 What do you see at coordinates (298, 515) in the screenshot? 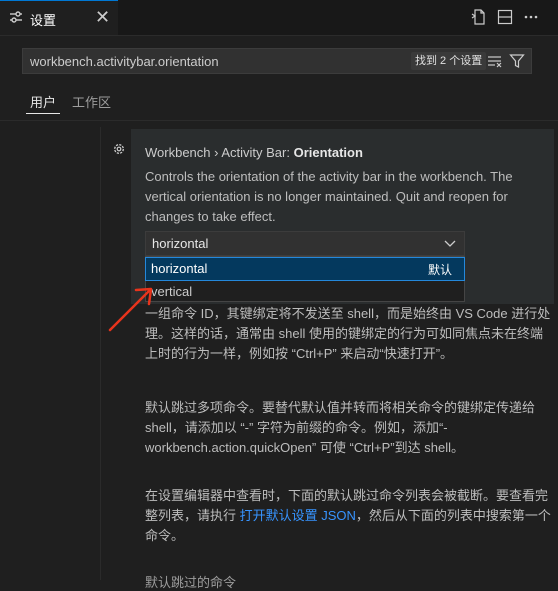
I see `open-default-settings-json-link: 打开默认设置 JSON` at bounding box center [298, 515].